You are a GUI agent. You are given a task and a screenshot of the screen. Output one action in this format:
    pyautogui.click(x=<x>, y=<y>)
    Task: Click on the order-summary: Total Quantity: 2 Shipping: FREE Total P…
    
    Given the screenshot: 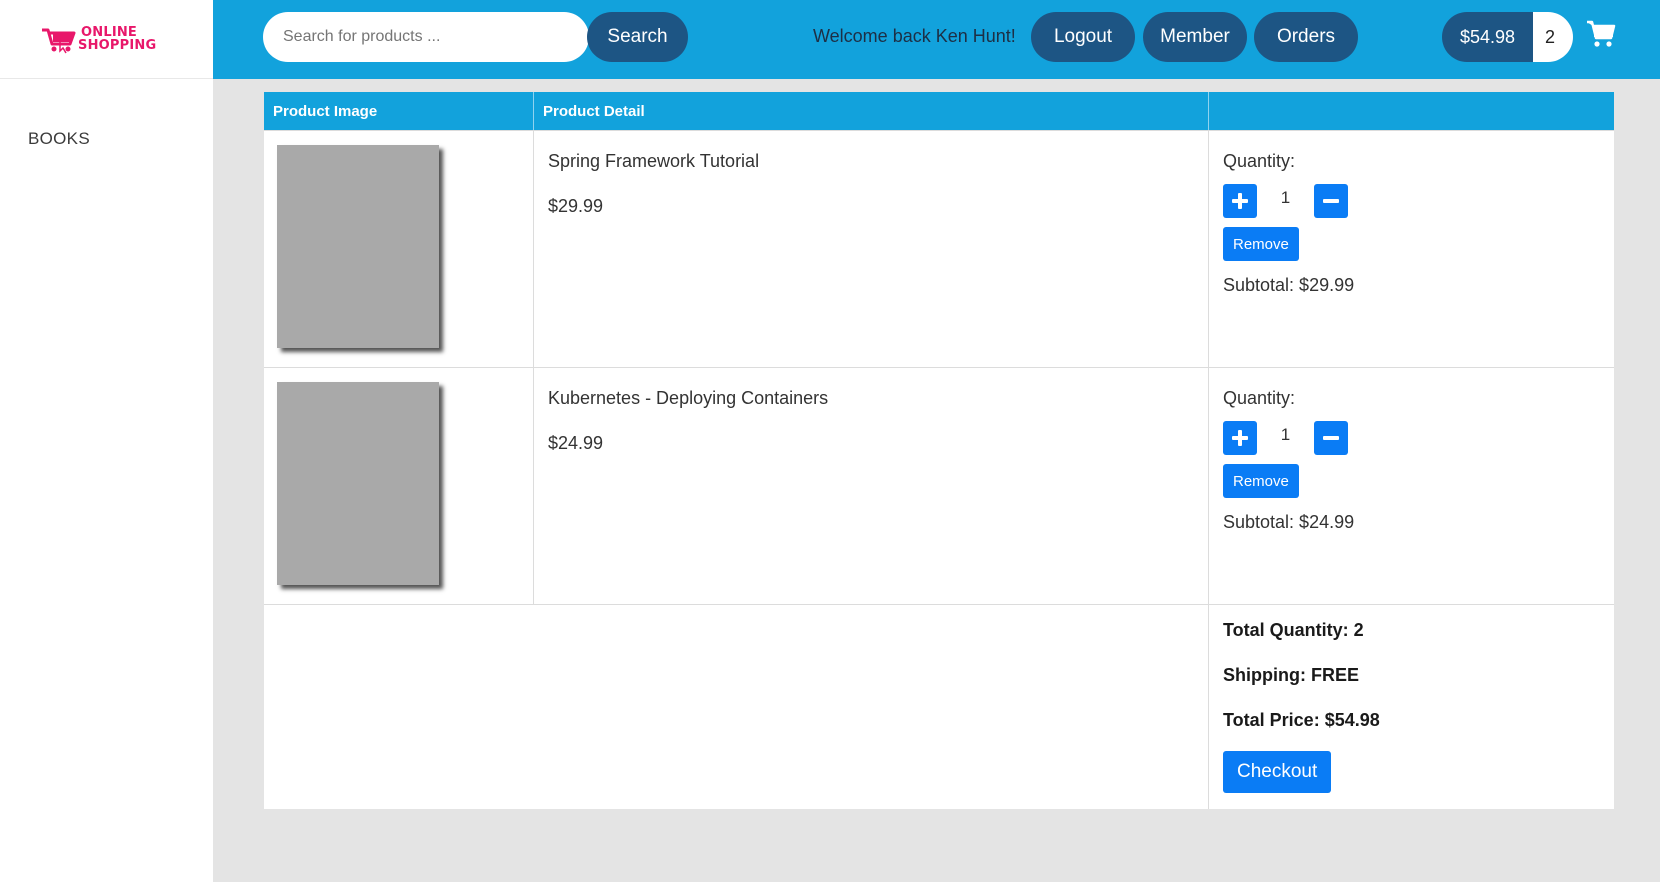 What is the action you would take?
    pyautogui.click(x=1411, y=707)
    